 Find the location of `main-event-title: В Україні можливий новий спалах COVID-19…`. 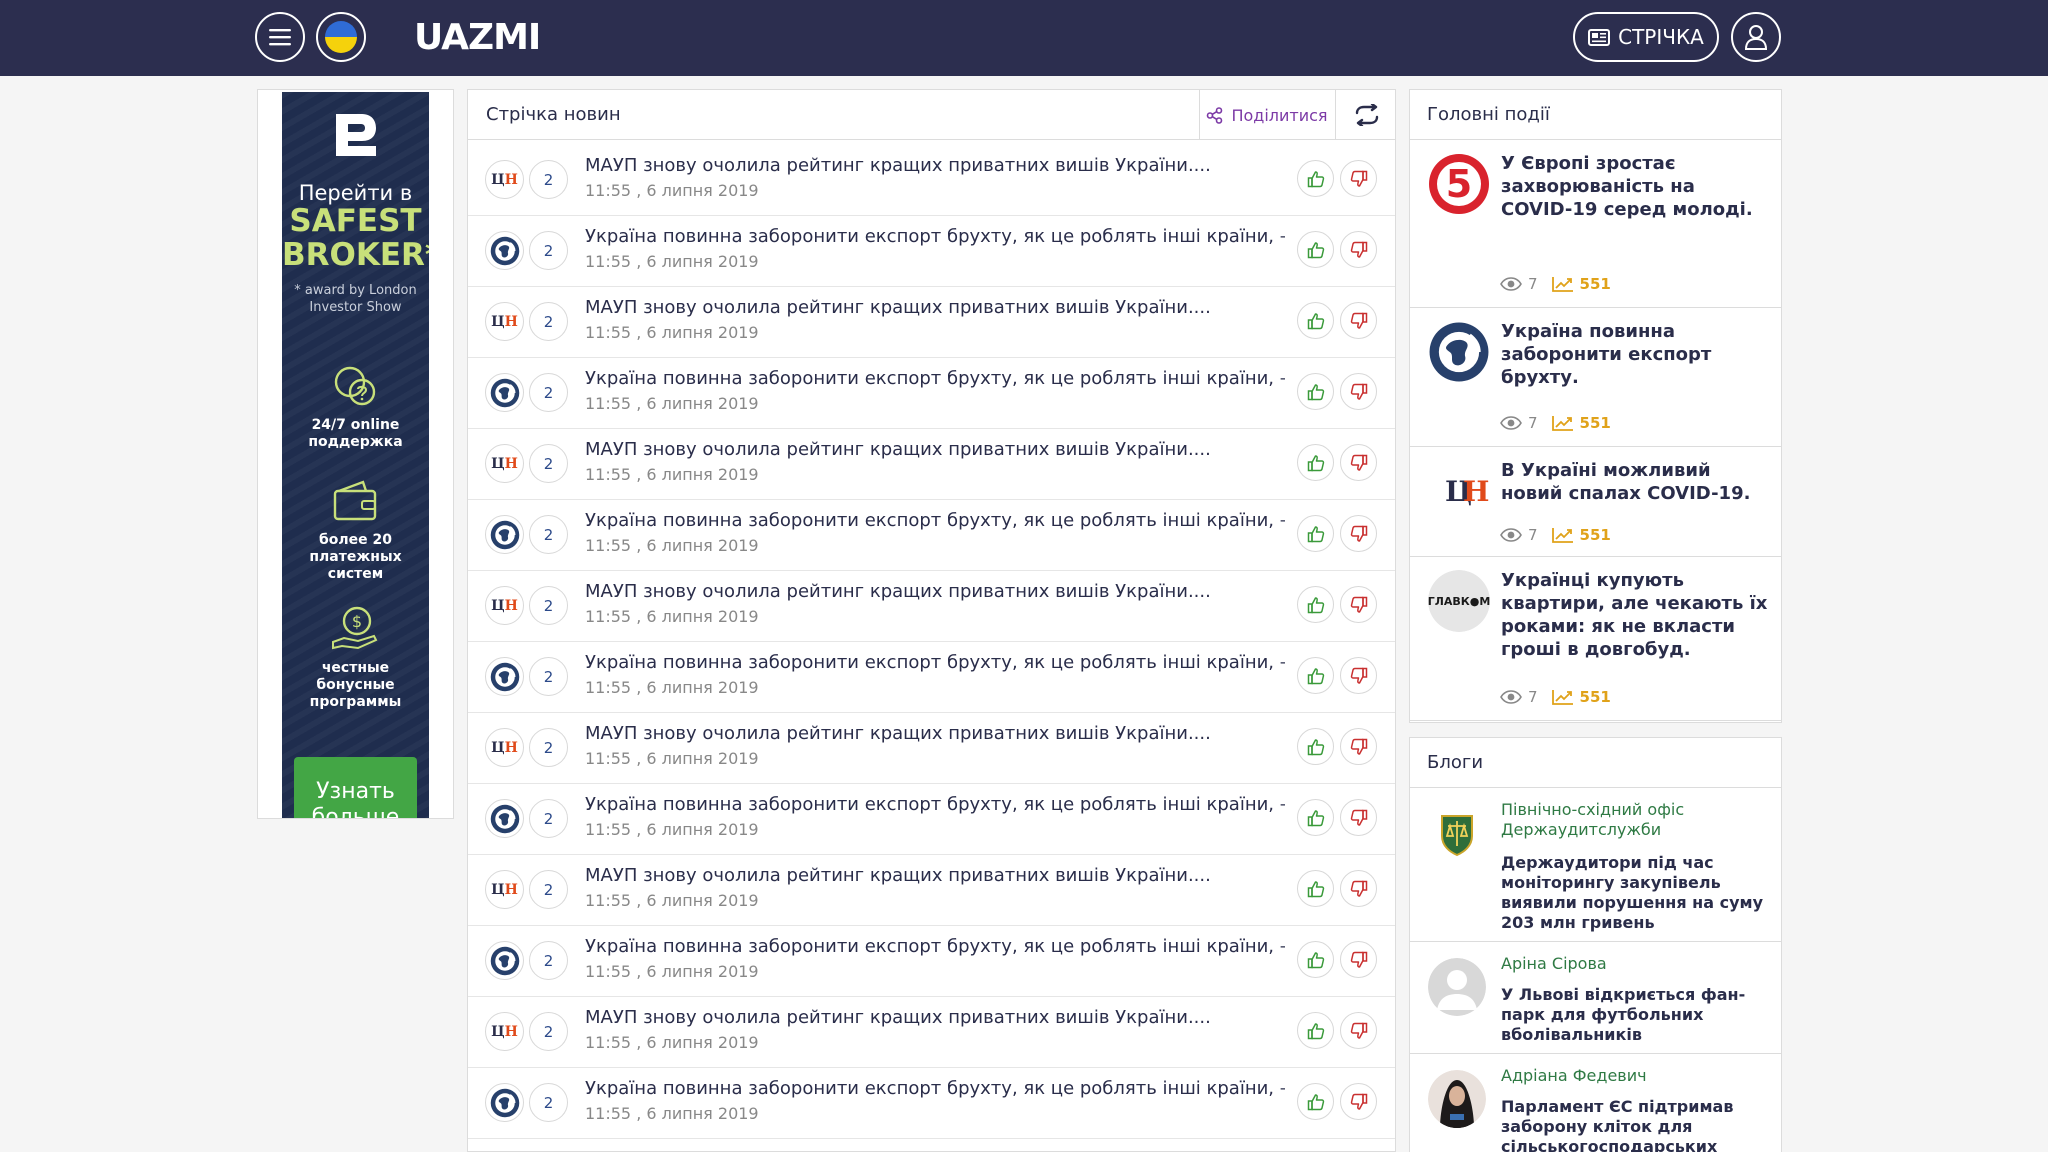

main-event-title: В Україні можливий новий спалах COVID-19… is located at coordinates (1636, 482).